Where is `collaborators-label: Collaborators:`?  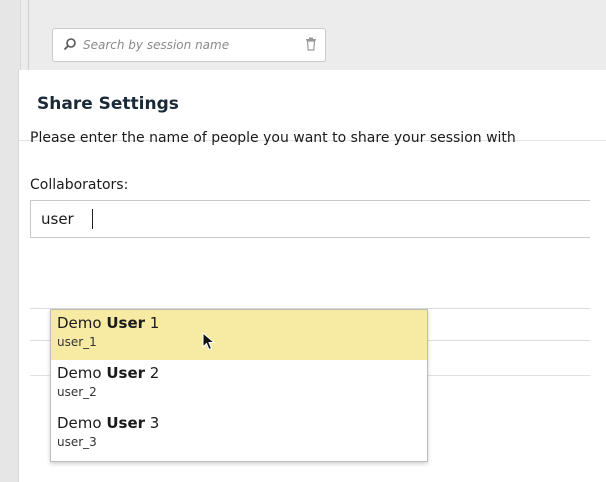
collaborators-label: Collaborators: is located at coordinates (79, 185).